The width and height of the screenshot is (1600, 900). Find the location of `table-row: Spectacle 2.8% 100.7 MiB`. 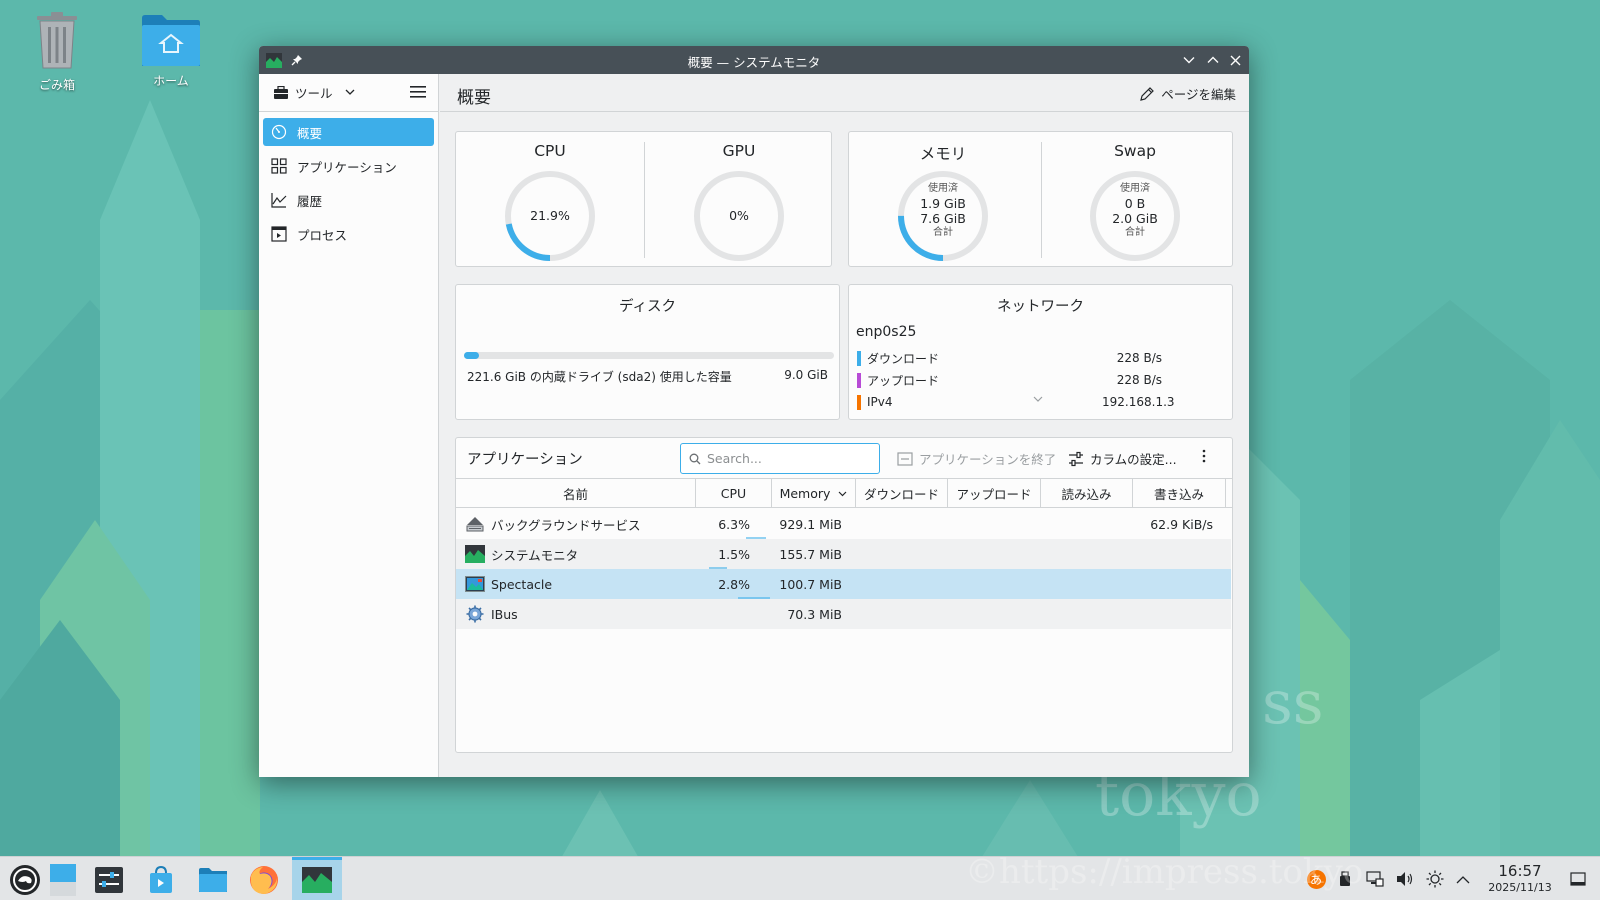

table-row: Spectacle 2.8% 100.7 MiB is located at coordinates (843, 584).